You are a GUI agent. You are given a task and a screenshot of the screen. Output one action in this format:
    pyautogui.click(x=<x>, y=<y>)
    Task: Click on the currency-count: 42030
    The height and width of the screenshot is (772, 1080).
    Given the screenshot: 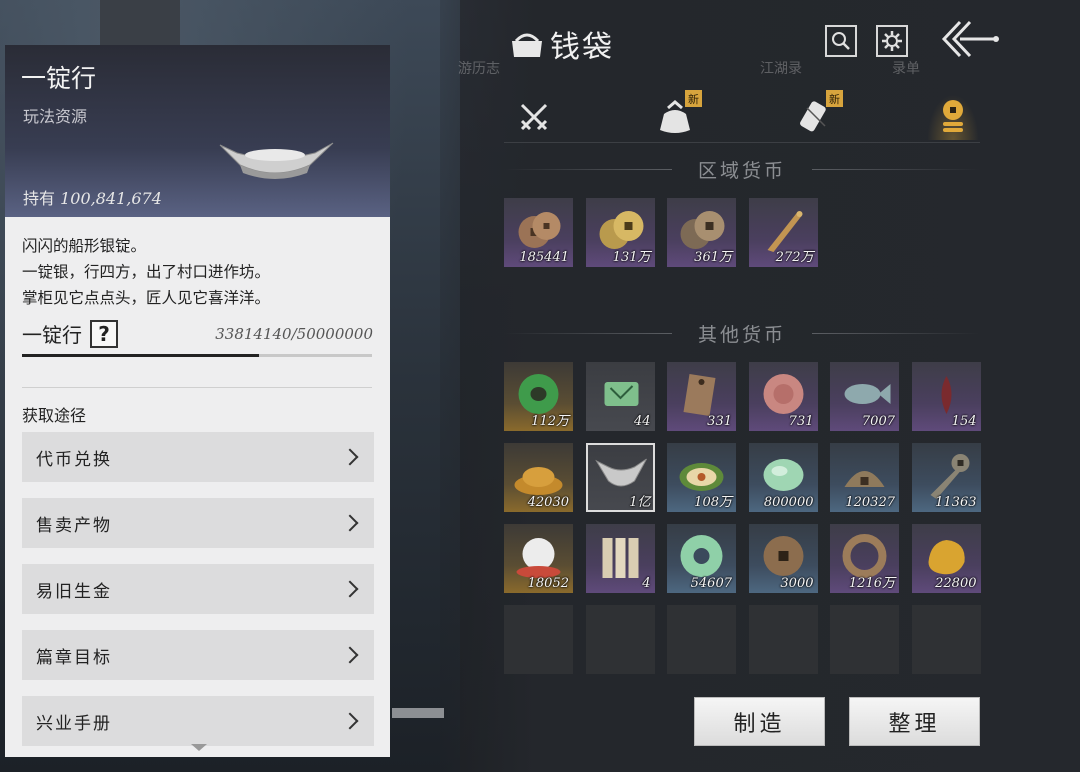 What is the action you would take?
    pyautogui.click(x=548, y=502)
    